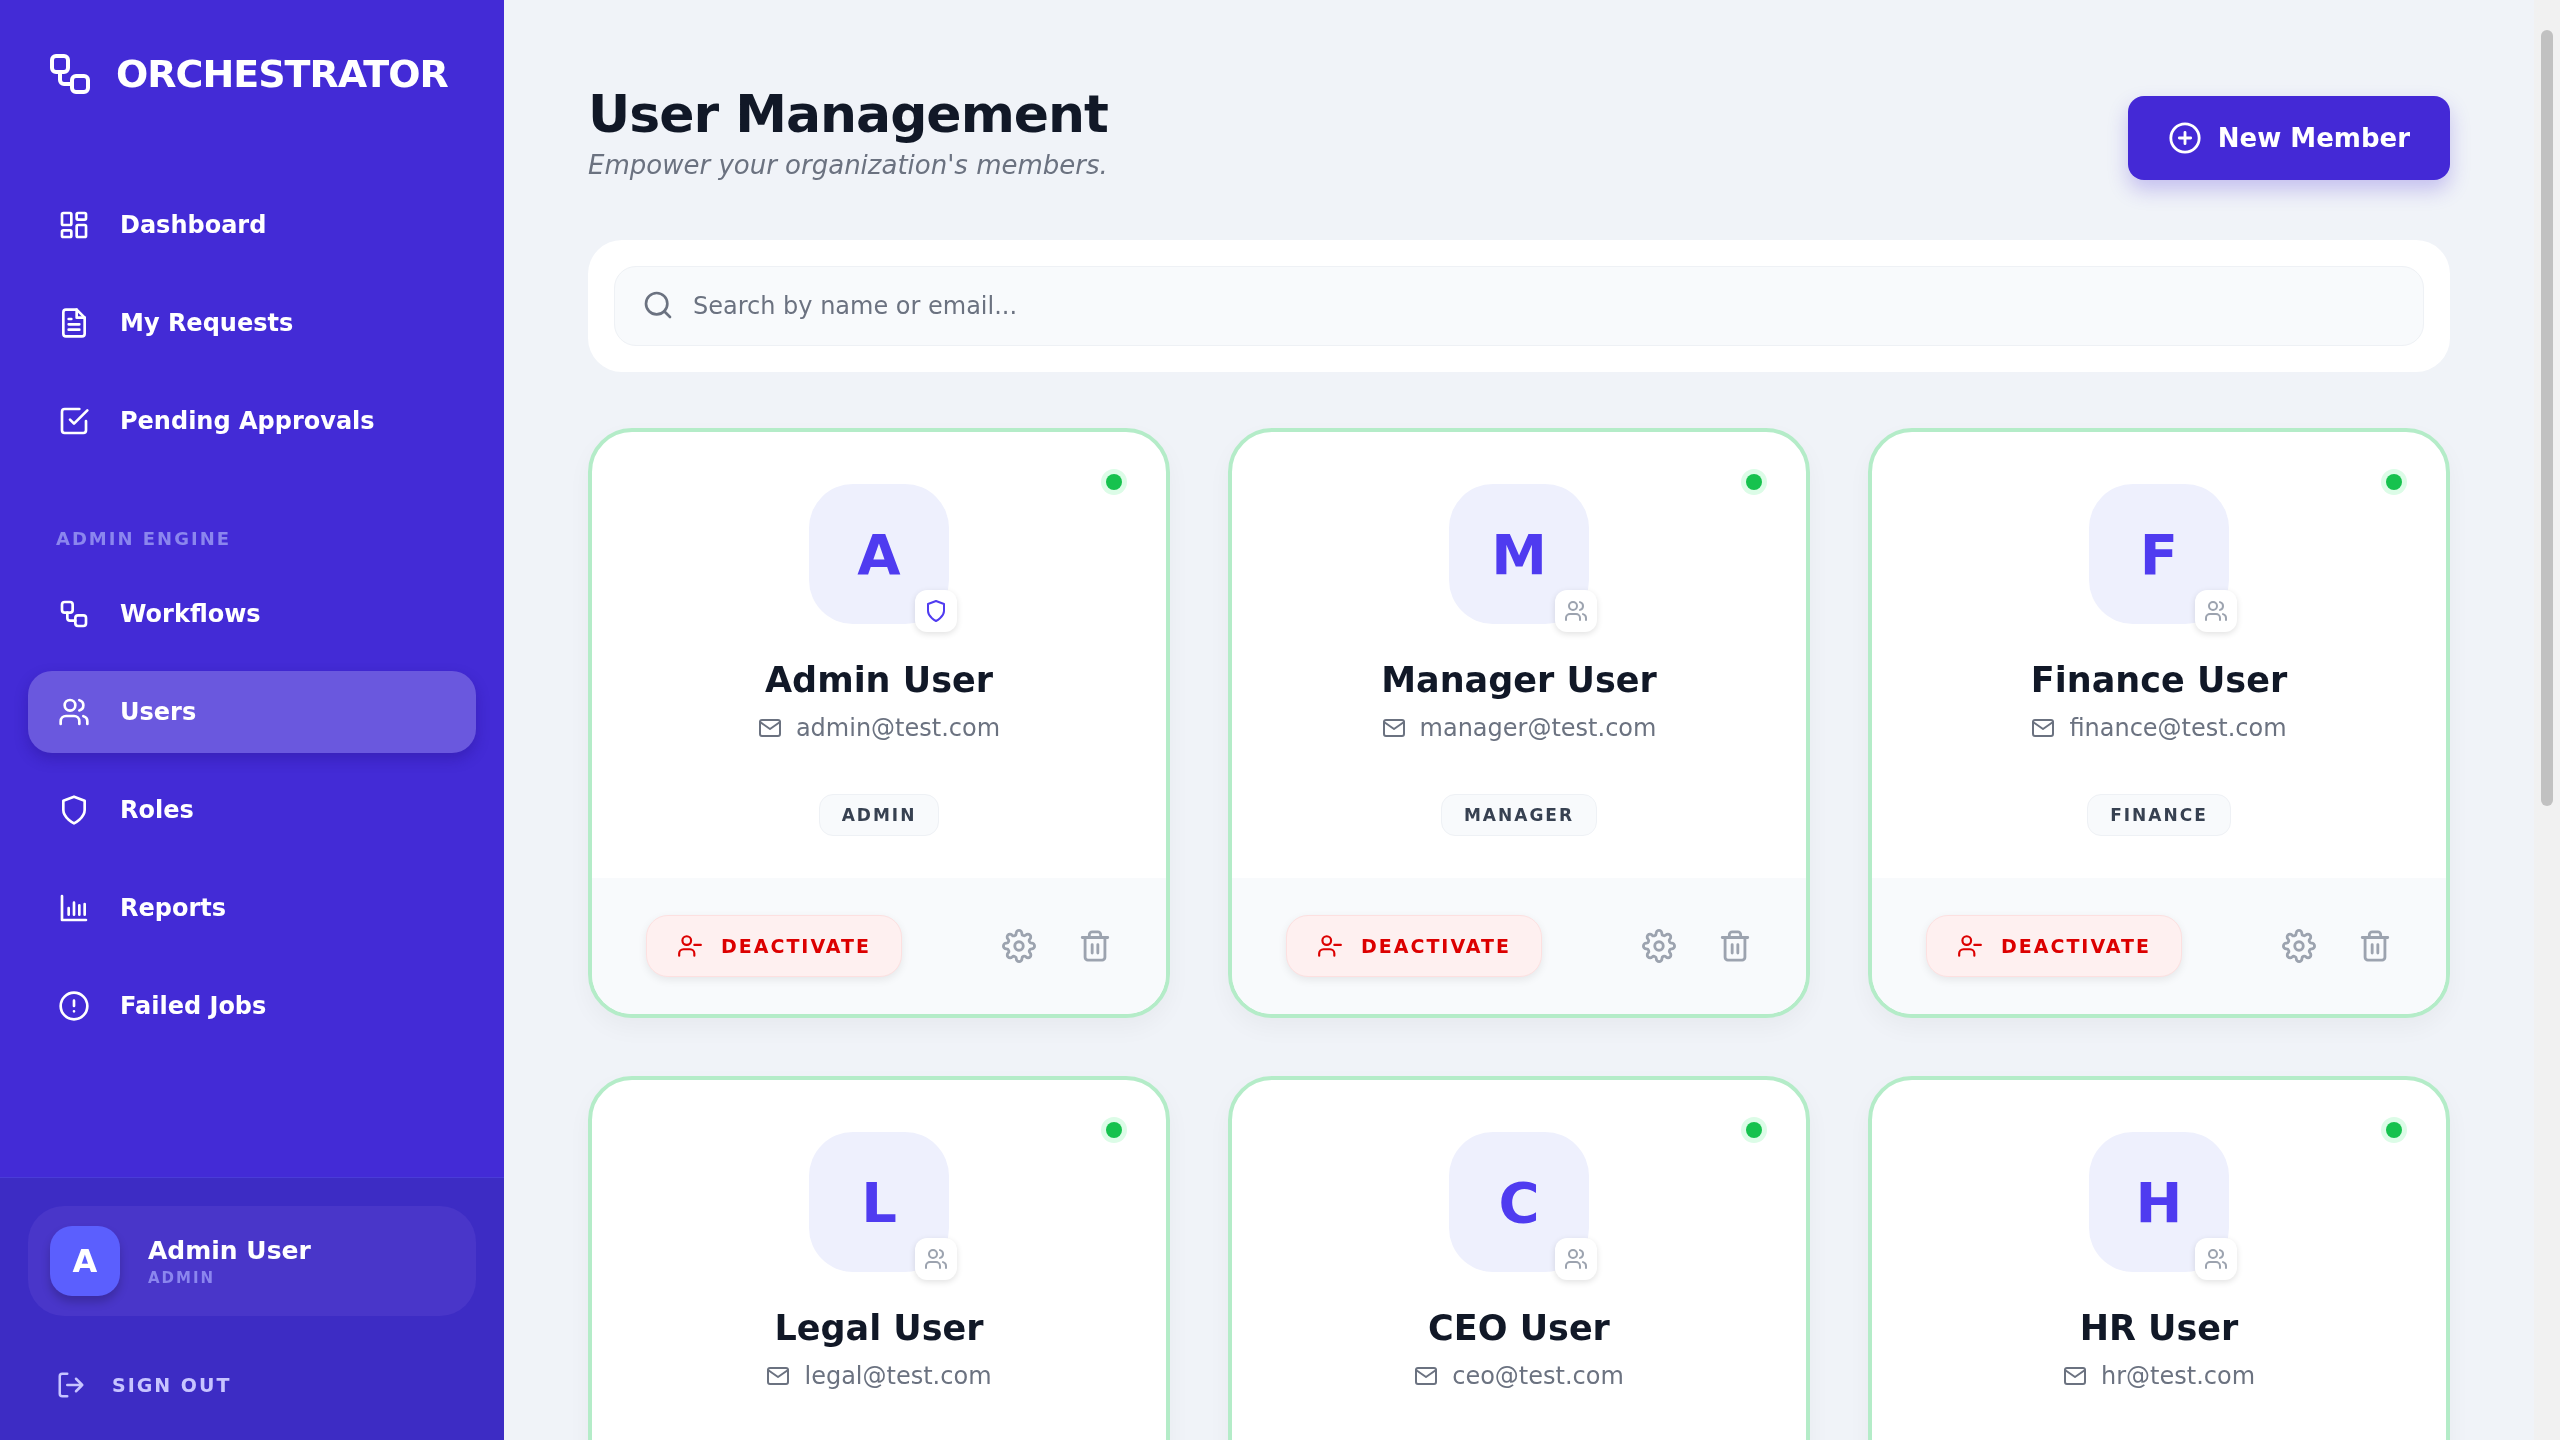 The height and width of the screenshot is (1440, 2560). Describe the element at coordinates (229, 1250) in the screenshot. I see `profile-name: Admin User` at that location.